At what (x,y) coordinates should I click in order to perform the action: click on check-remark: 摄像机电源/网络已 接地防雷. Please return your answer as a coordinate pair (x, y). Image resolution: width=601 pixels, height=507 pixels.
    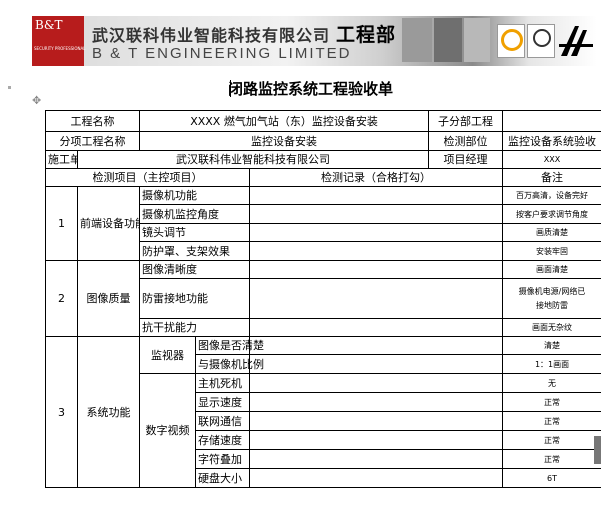
    Looking at the image, I should click on (551, 298).